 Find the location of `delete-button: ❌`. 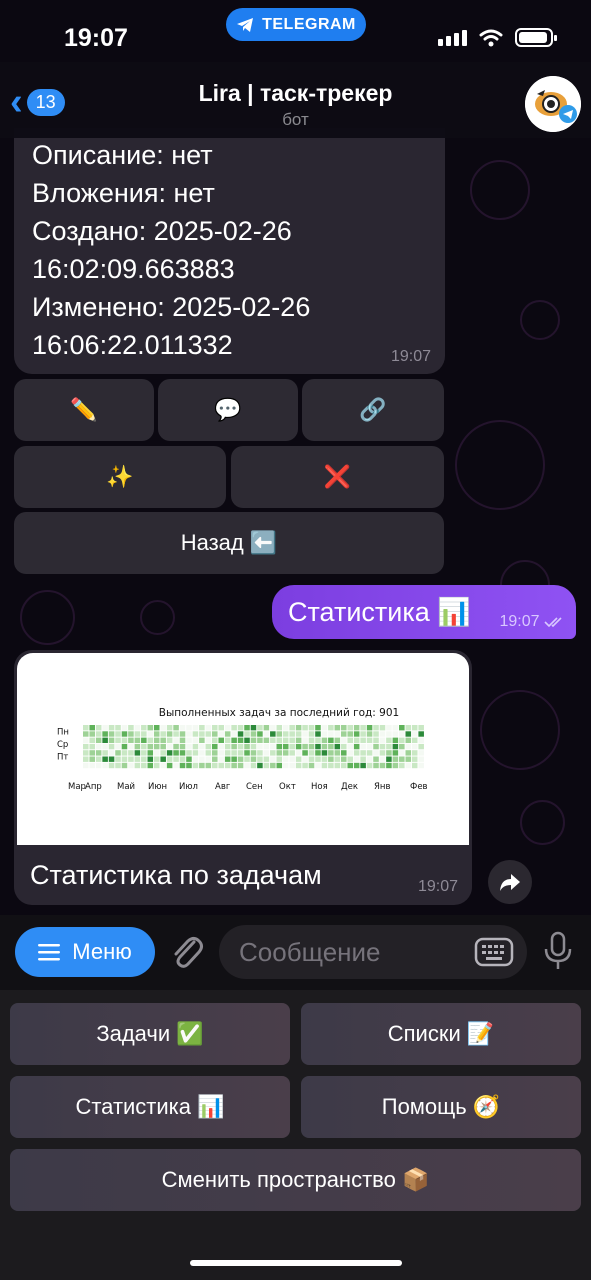

delete-button: ❌ is located at coordinates (337, 477).